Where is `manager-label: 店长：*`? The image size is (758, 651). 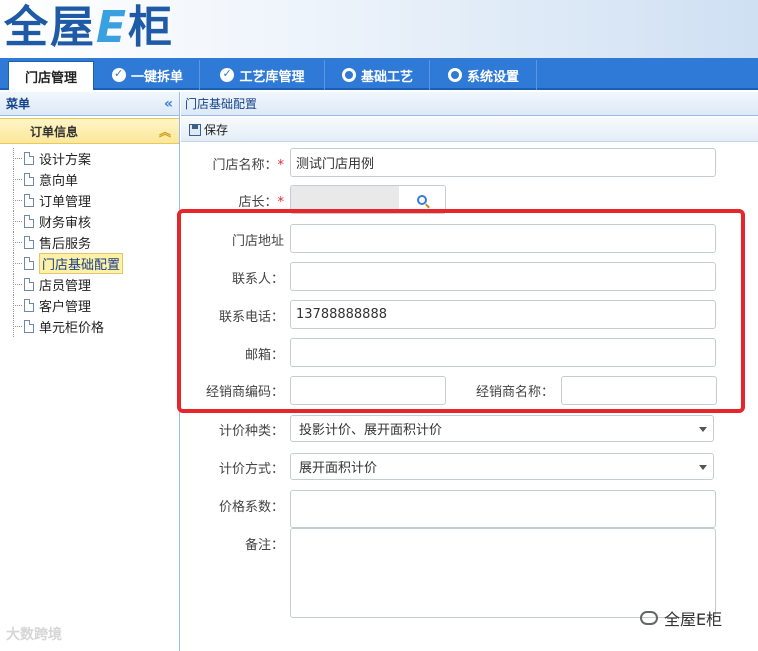 manager-label: 店长：* is located at coordinates (241, 200).